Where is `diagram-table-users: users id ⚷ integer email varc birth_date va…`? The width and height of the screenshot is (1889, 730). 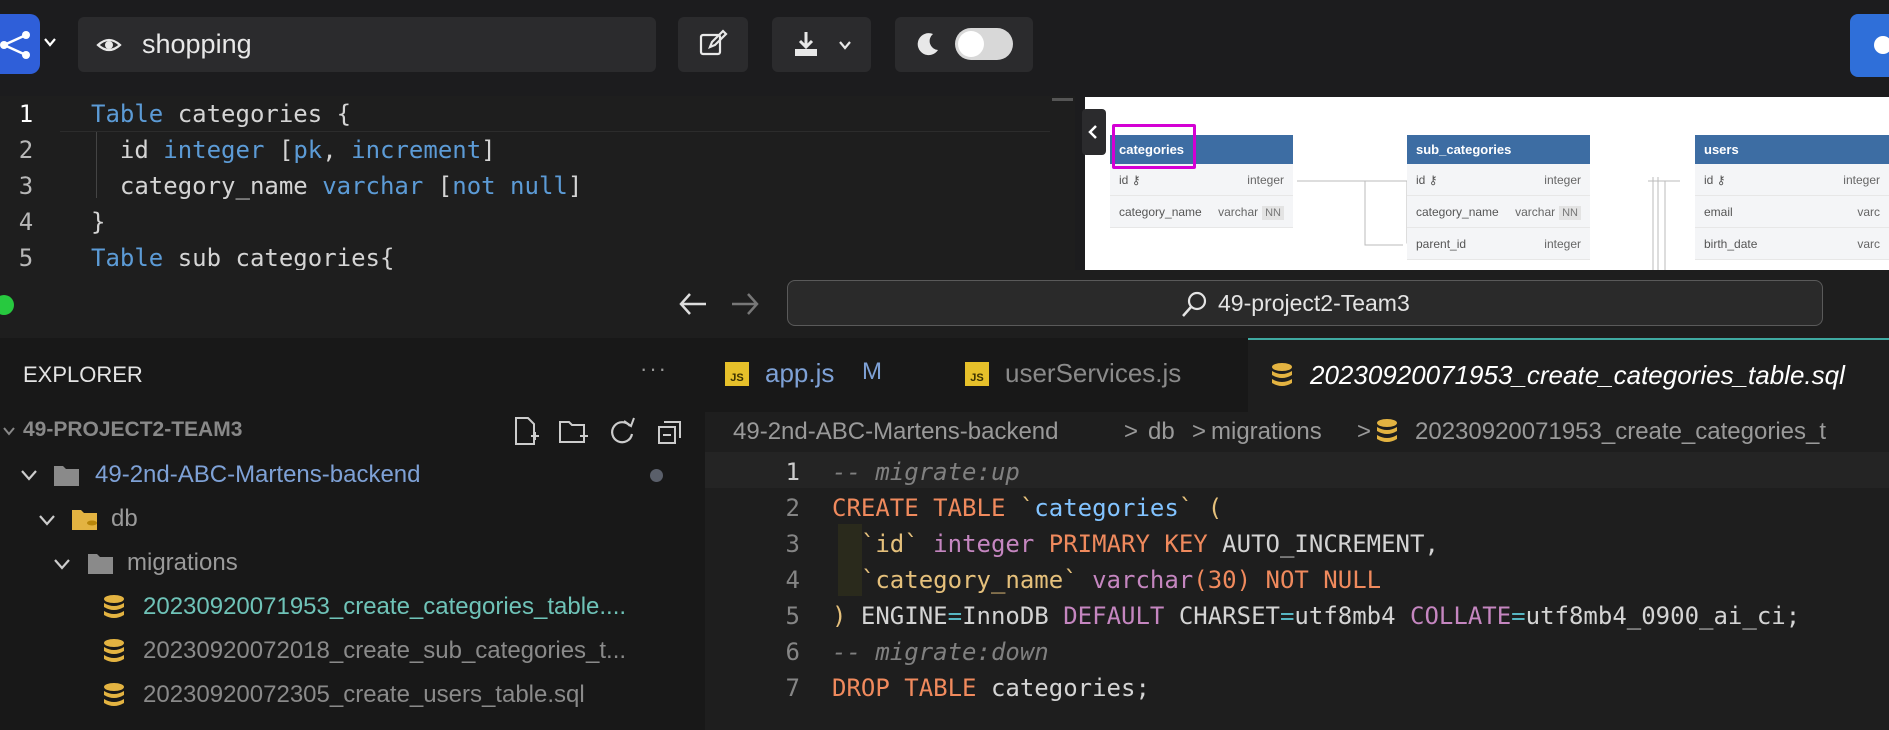
diagram-table-users: users id ⚷ integer email varc birth_date va… is located at coordinates (1792, 197).